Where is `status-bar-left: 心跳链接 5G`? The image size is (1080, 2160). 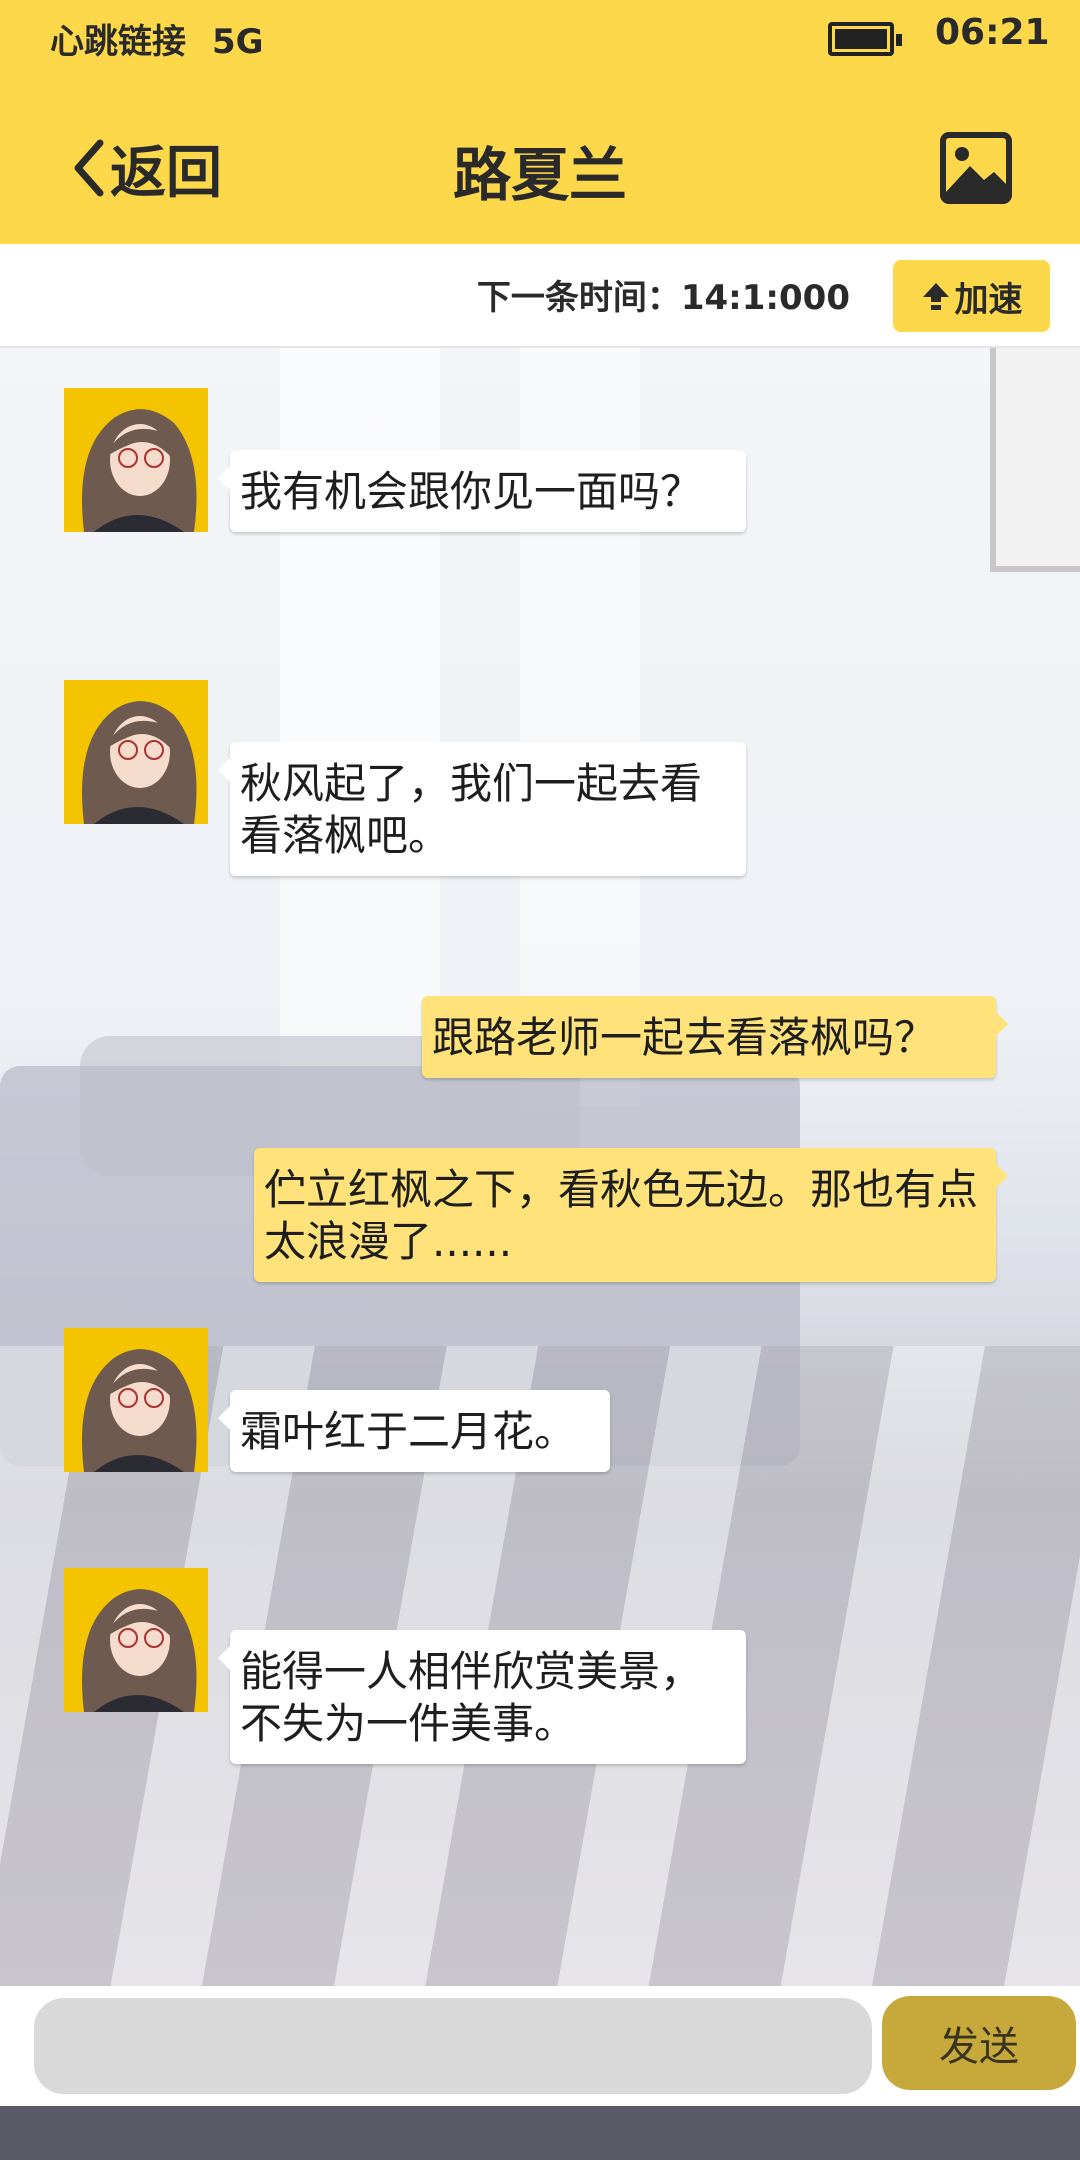
status-bar-left: 心跳链接 5G is located at coordinates (170, 38).